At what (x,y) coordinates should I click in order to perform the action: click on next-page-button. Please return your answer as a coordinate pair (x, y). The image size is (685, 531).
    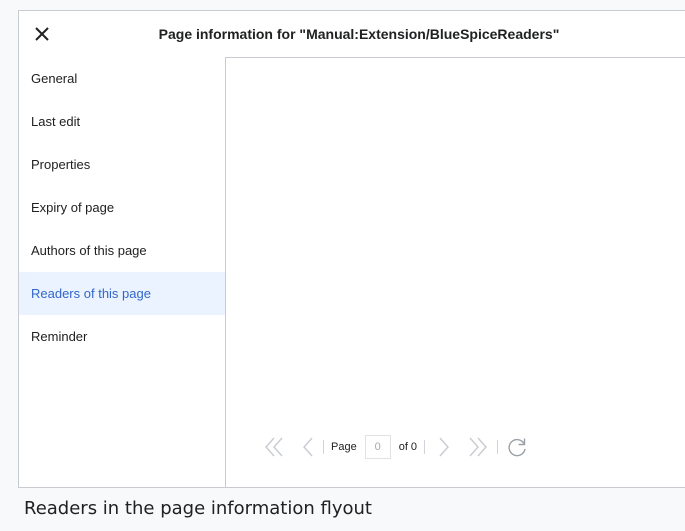
    Looking at the image, I should click on (444, 447).